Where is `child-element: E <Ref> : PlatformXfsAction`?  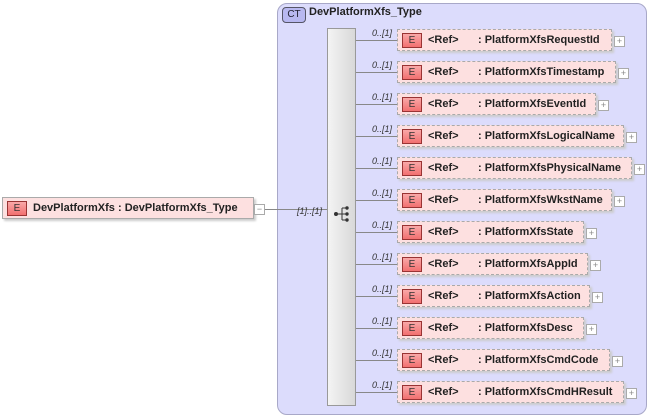
child-element: E <Ref> : PlatformXfsAction is located at coordinates (493, 296).